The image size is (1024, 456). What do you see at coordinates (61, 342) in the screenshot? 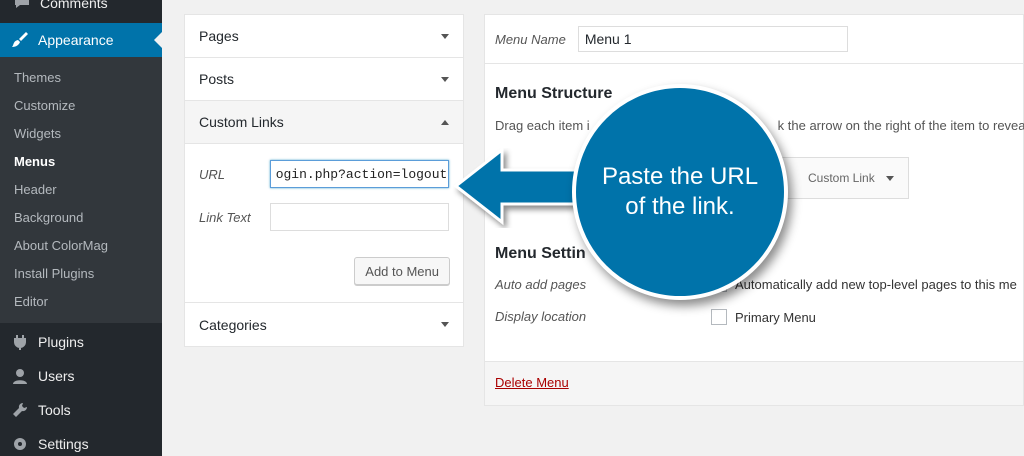
I see `sidebar-item-label: Plugins` at bounding box center [61, 342].